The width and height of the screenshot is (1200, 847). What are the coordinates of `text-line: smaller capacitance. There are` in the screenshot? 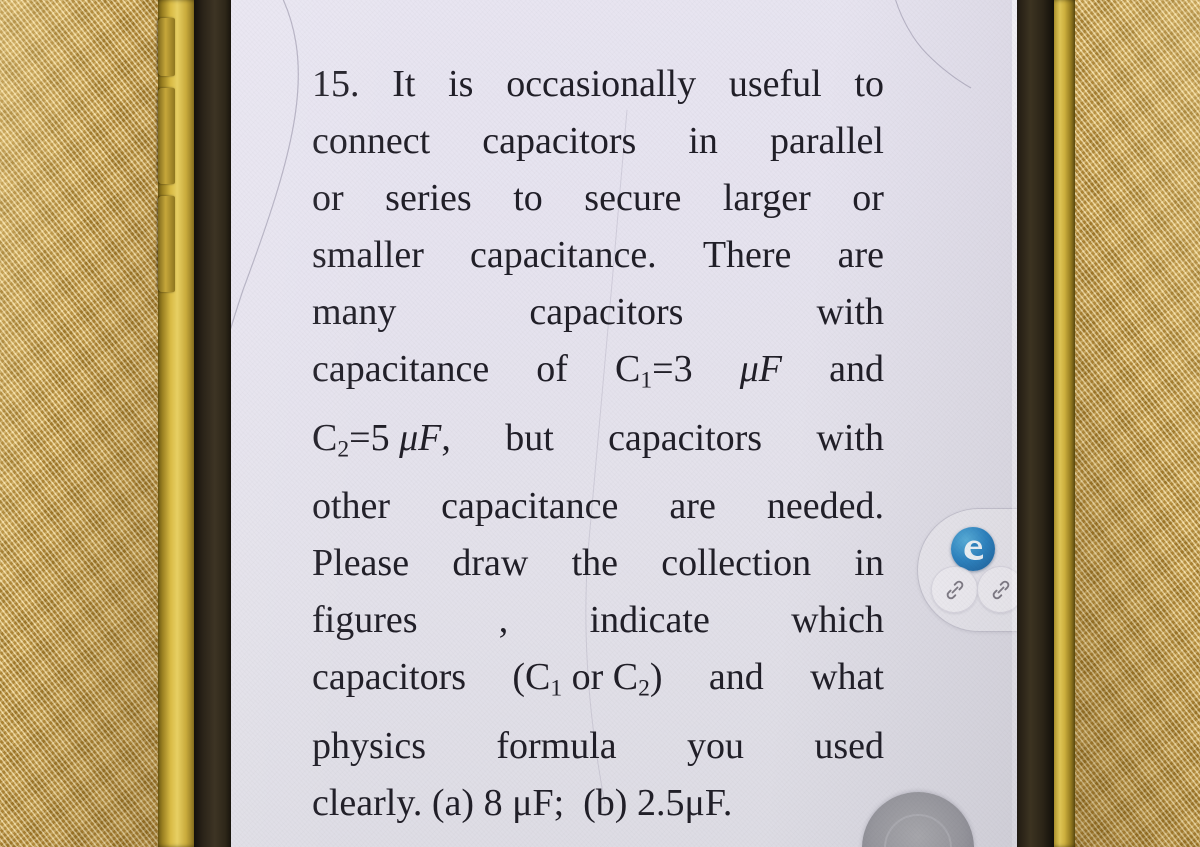 It's located at (598, 255).